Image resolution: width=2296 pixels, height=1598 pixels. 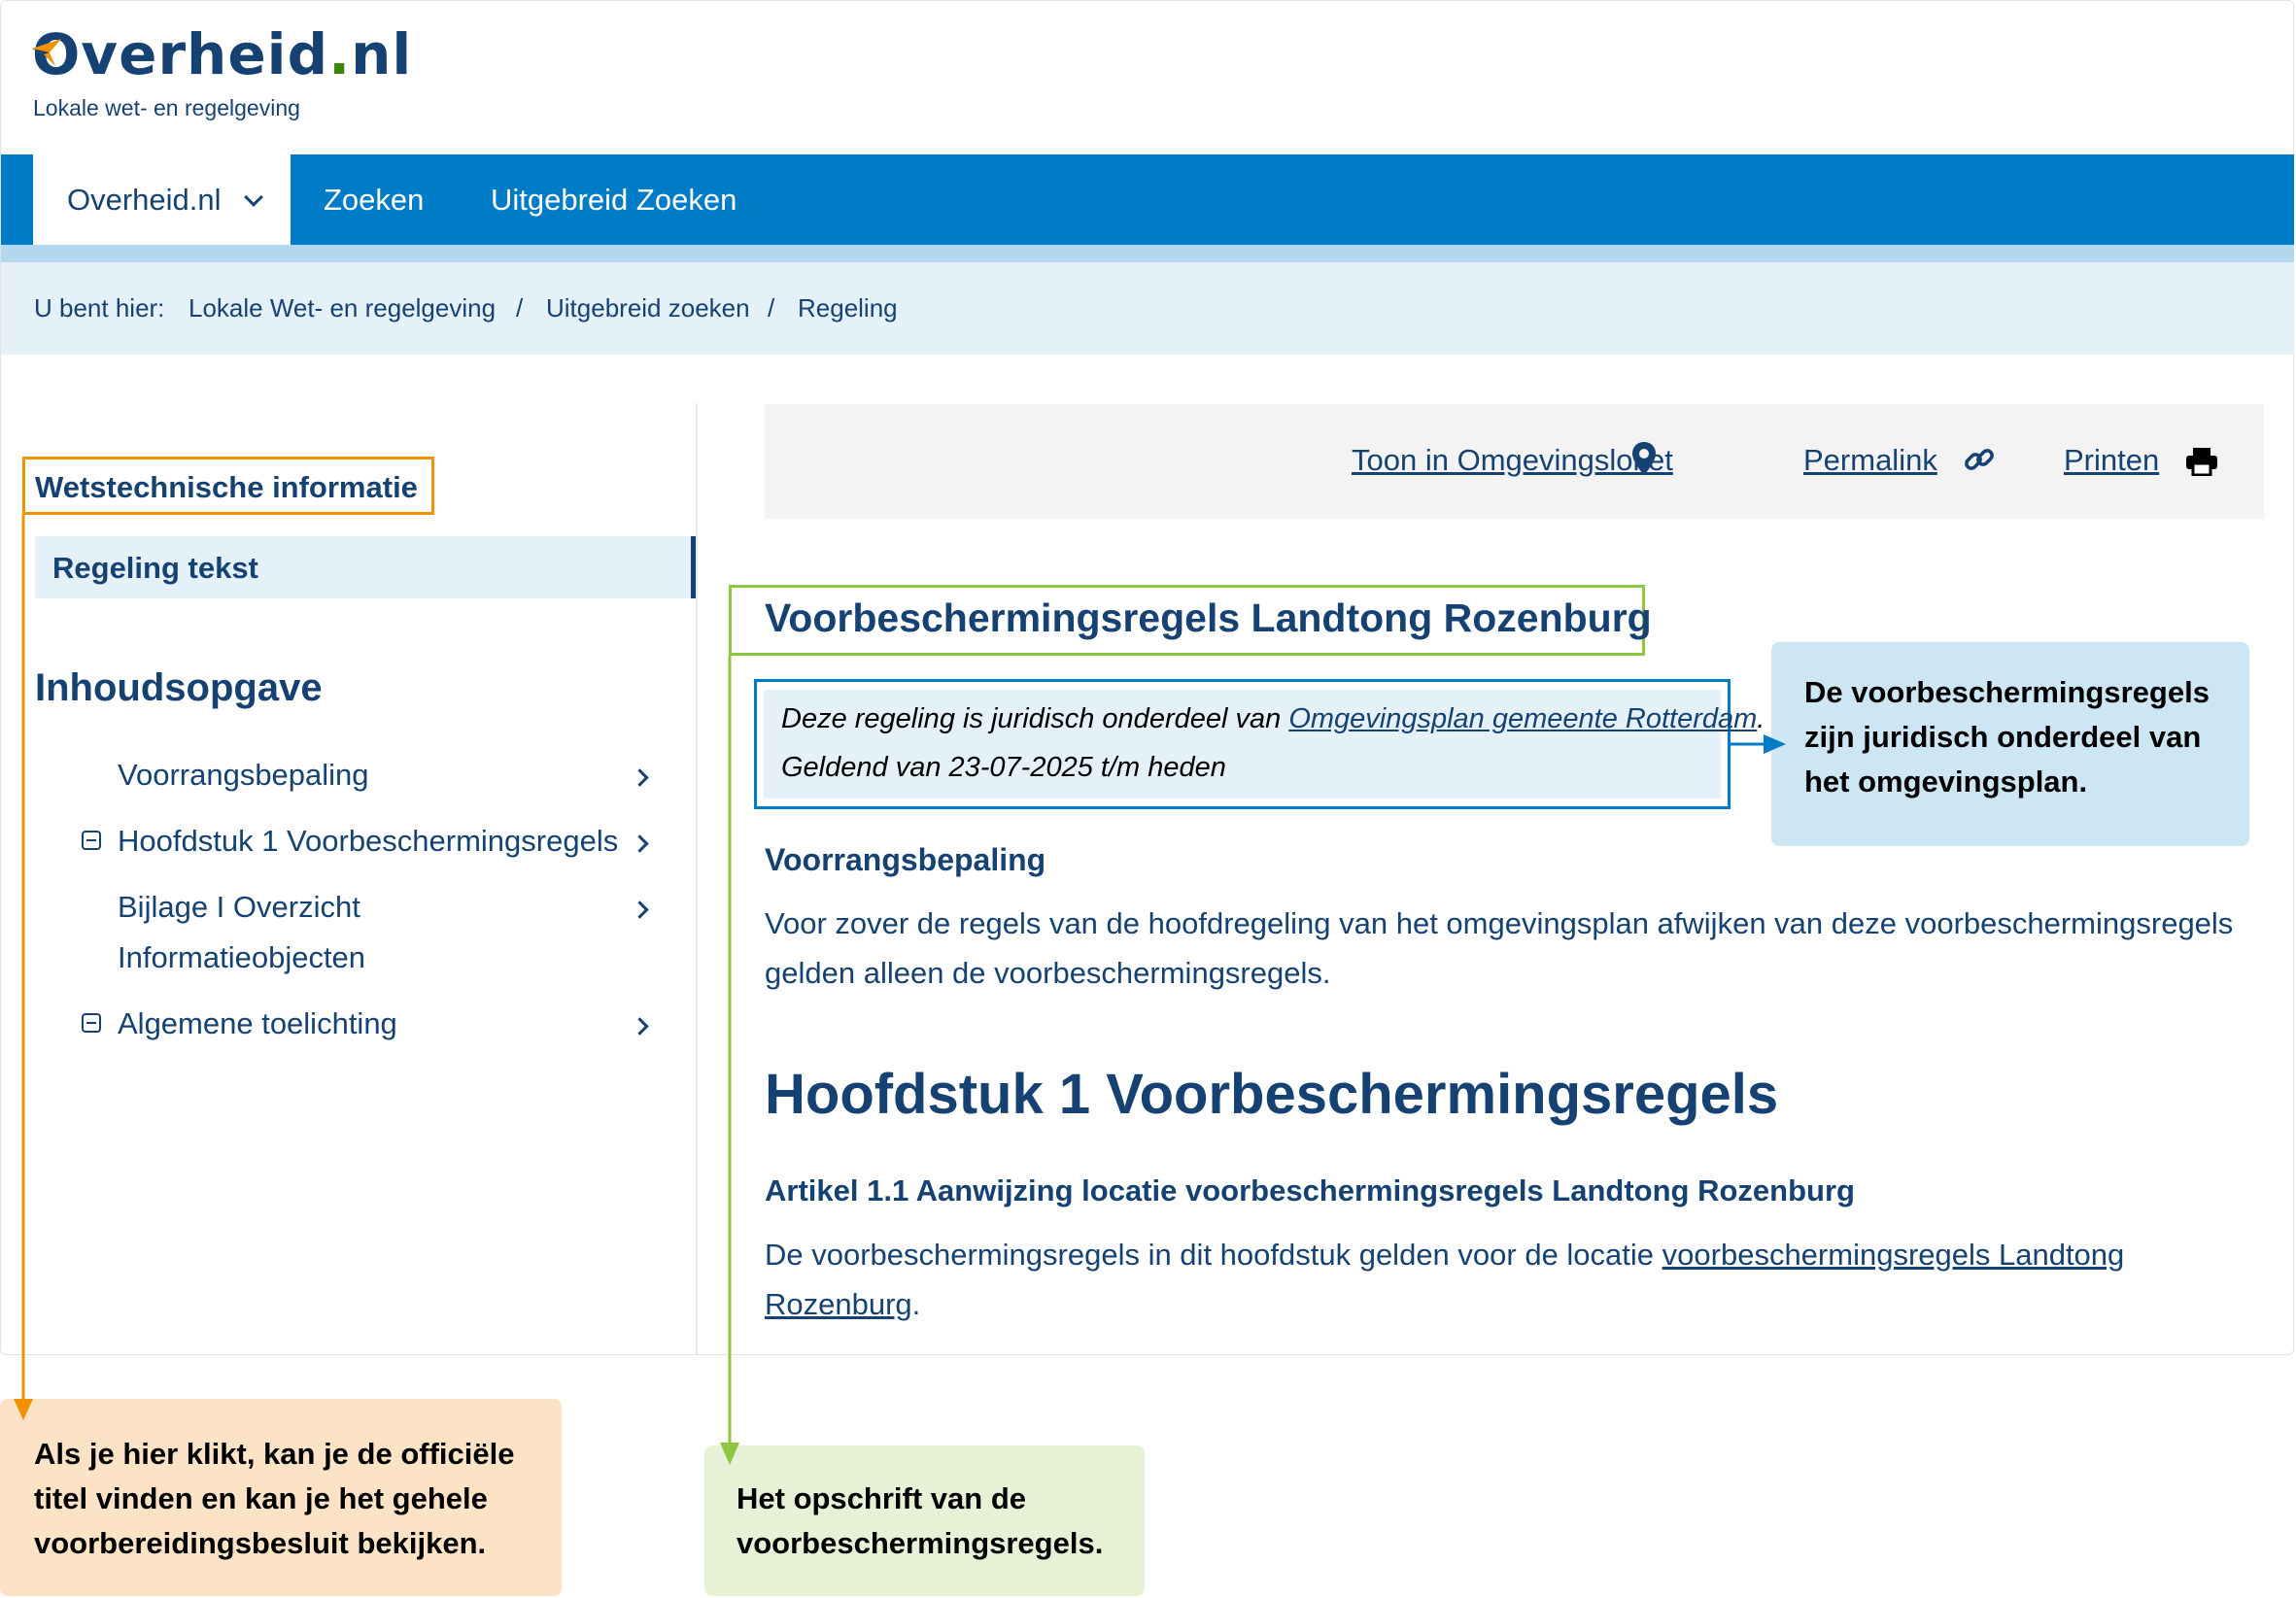 I want to click on arrow-blue-head, so click(x=1775, y=744).